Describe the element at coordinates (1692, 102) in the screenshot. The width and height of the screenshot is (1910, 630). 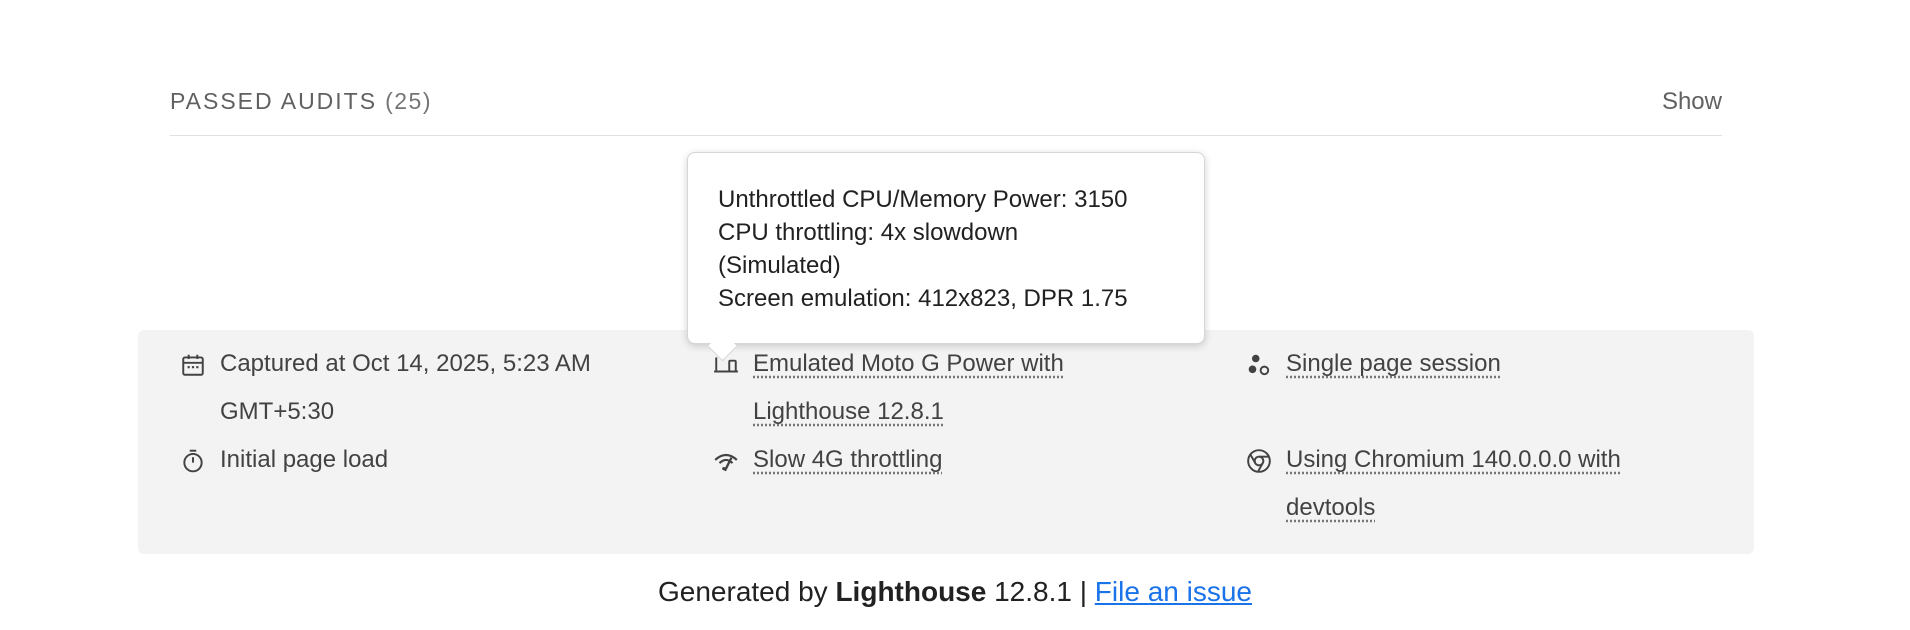
I see `show-toggle-button: Show` at that location.